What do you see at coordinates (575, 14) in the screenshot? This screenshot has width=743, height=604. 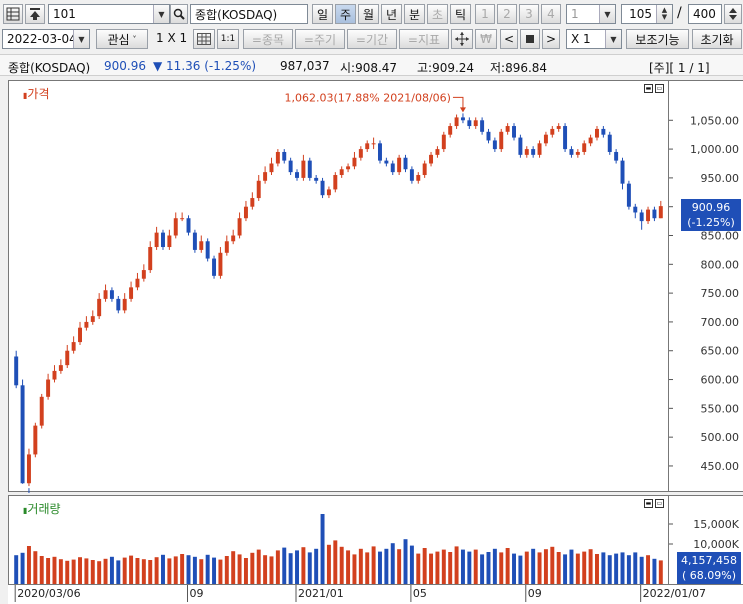 I see `interval-value: 1` at bounding box center [575, 14].